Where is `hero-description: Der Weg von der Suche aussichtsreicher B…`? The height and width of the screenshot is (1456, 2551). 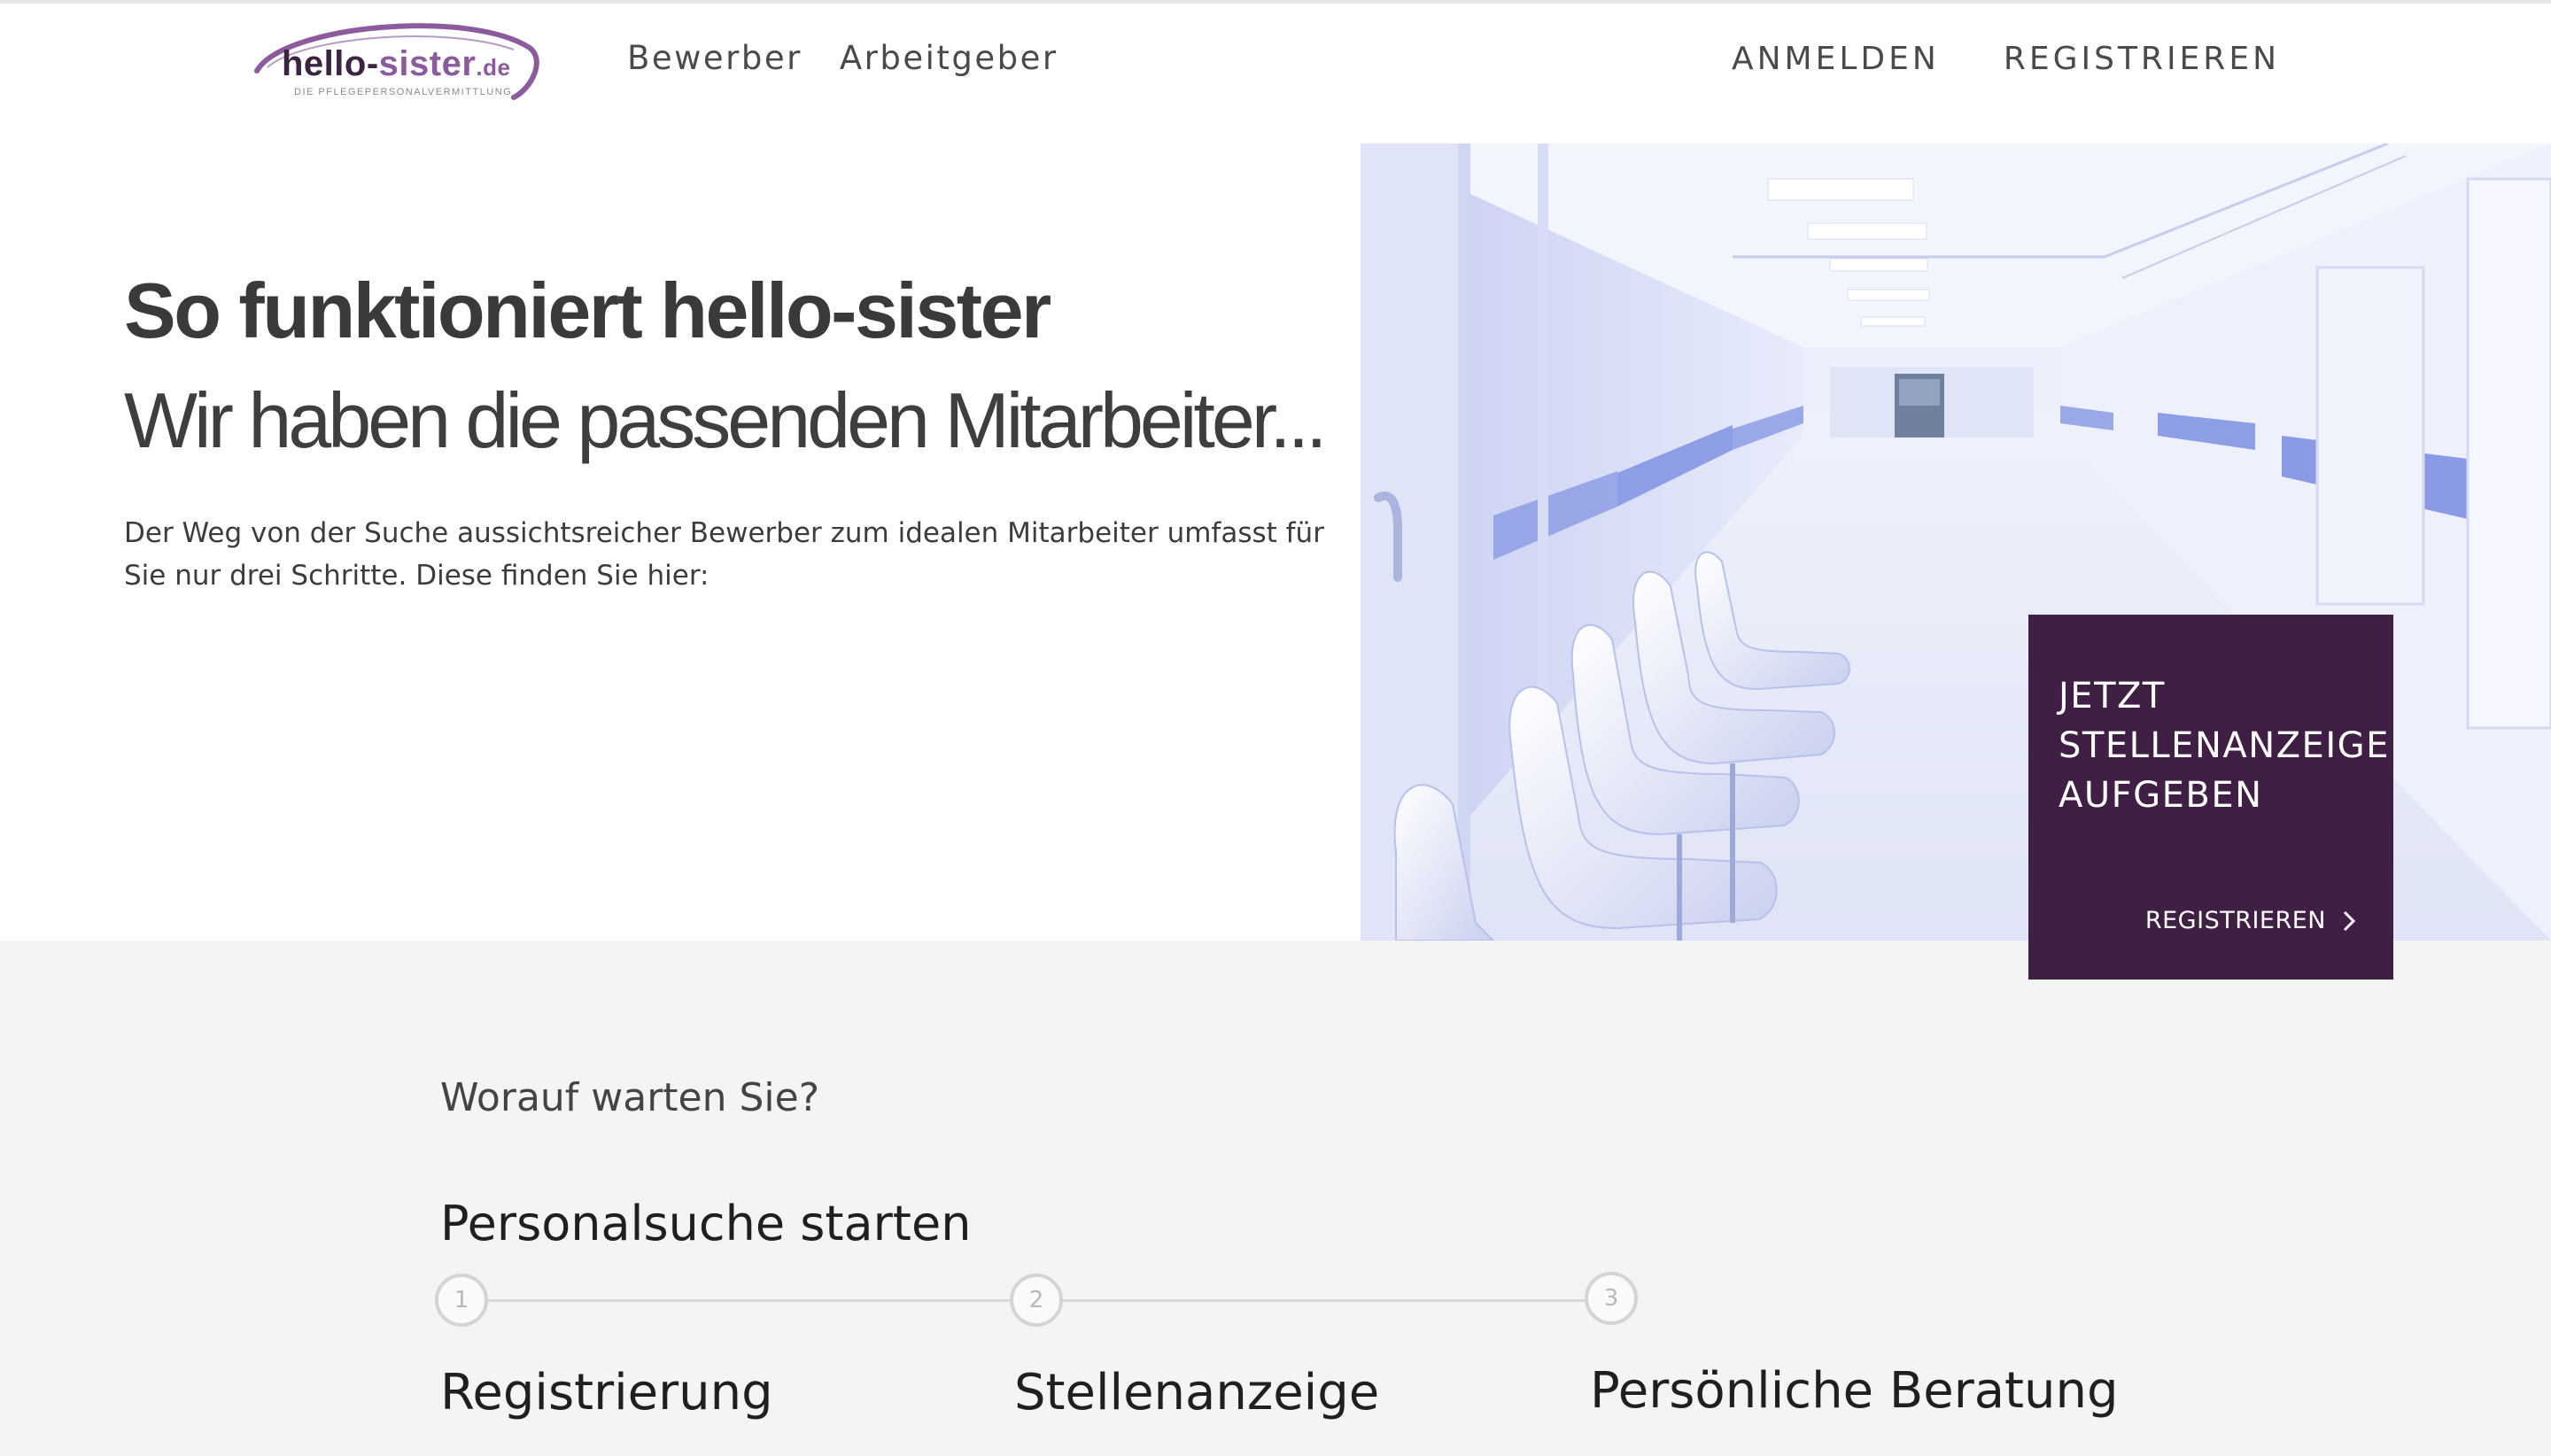
hero-description: Der Weg von der Suche aussichtsreicher B… is located at coordinates (724, 554).